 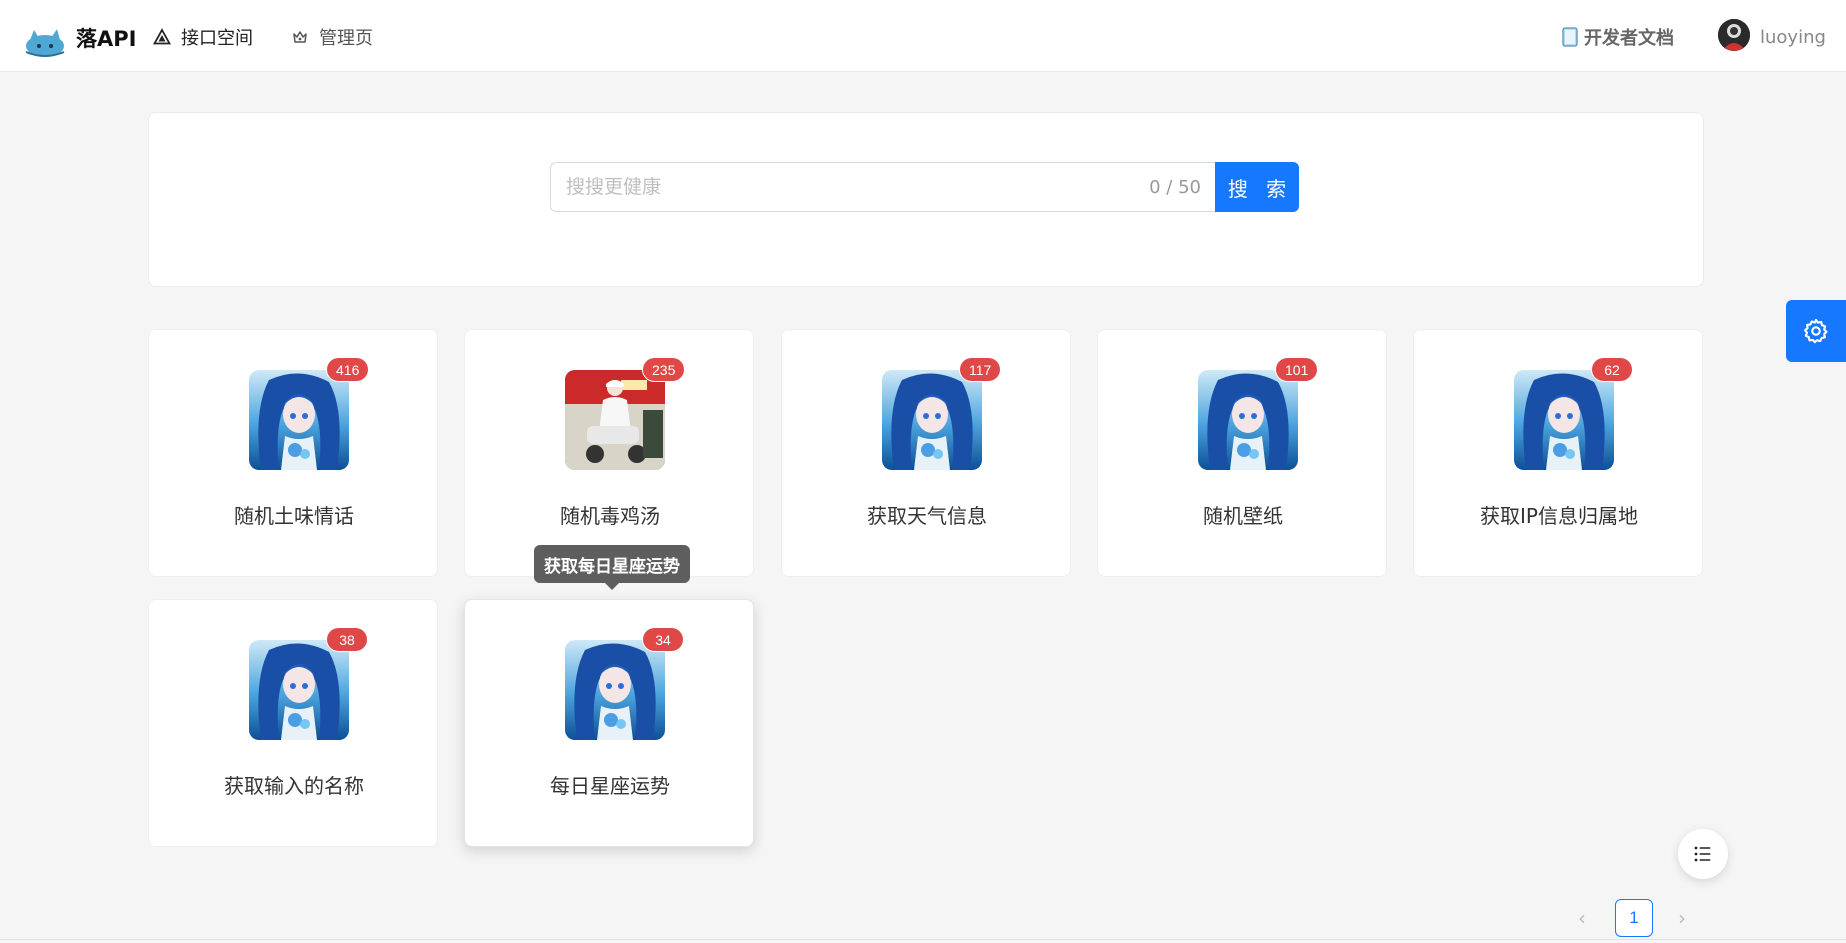 I want to click on username: luoying, so click(x=1793, y=37).